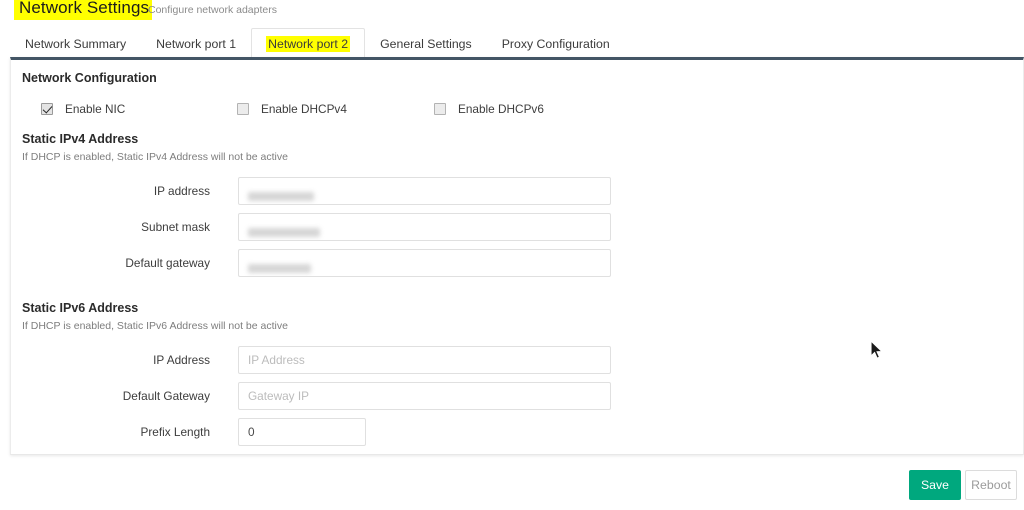  I want to click on tab-general-settings: General Settings, so click(426, 43).